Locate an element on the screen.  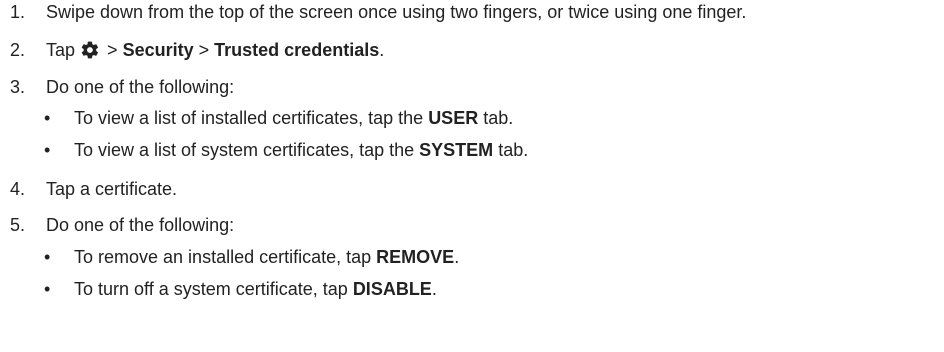
security-label: Security is located at coordinates (158, 50).